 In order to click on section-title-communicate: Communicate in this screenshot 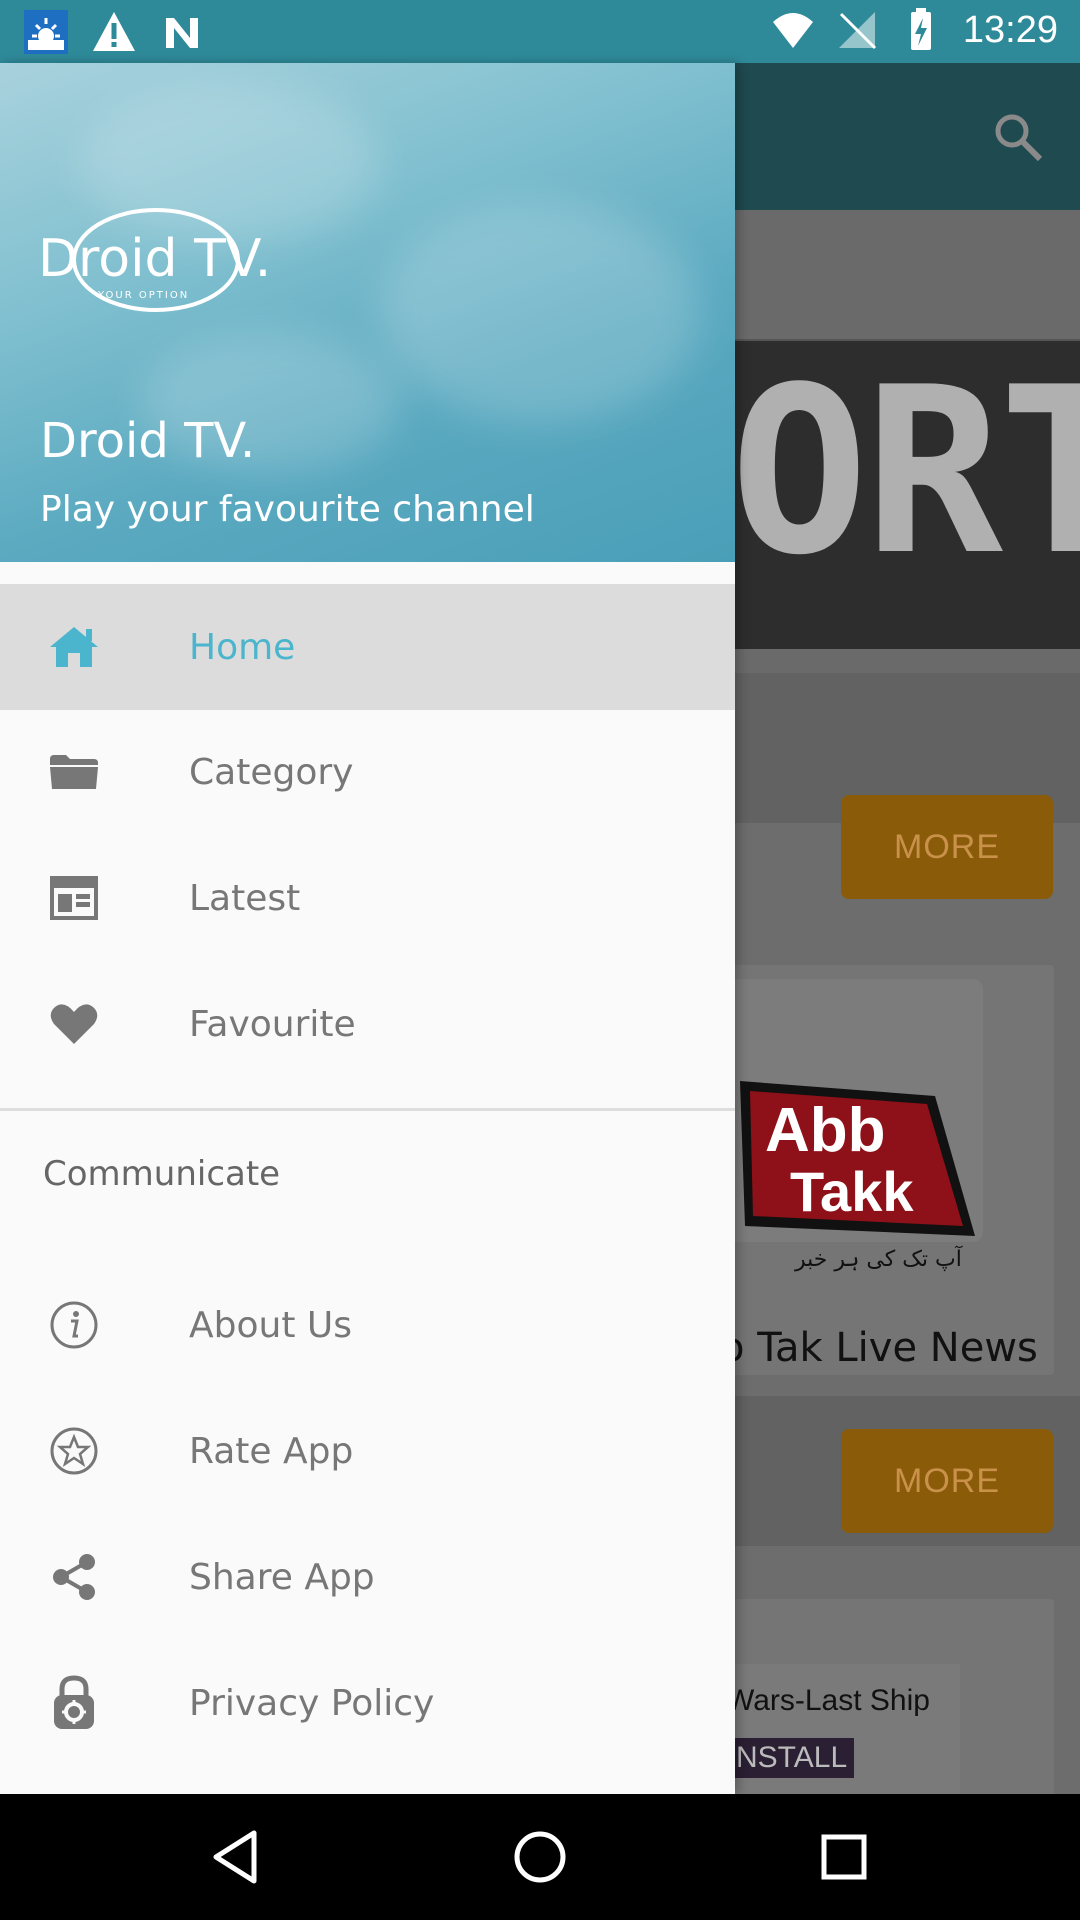, I will do `click(162, 1174)`.